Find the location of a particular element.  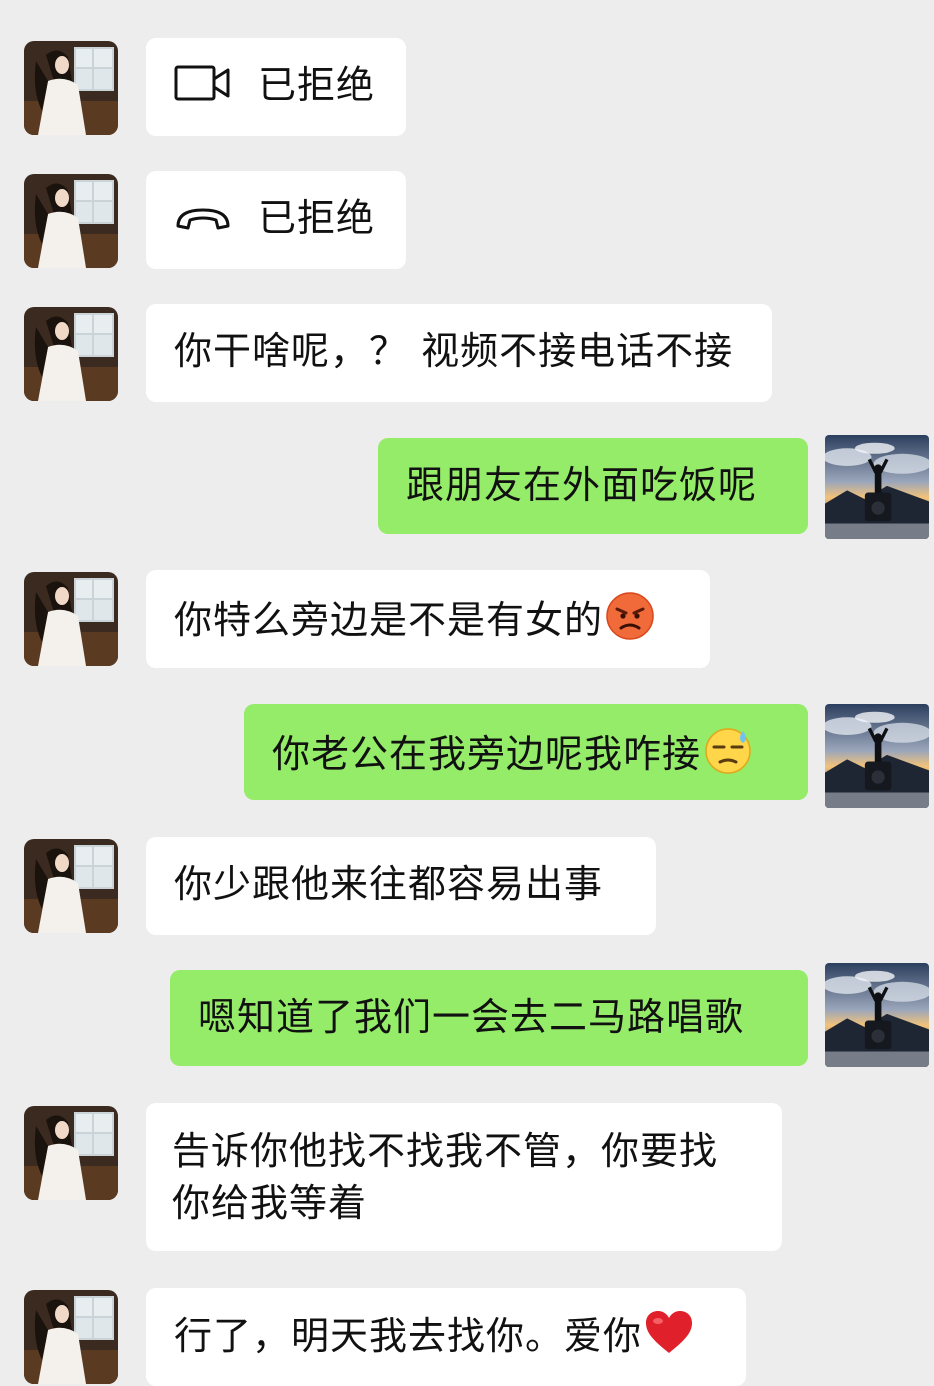

message-text: 告诉你他找不找我不管，你要找你给我等着 is located at coordinates (445, 1177).